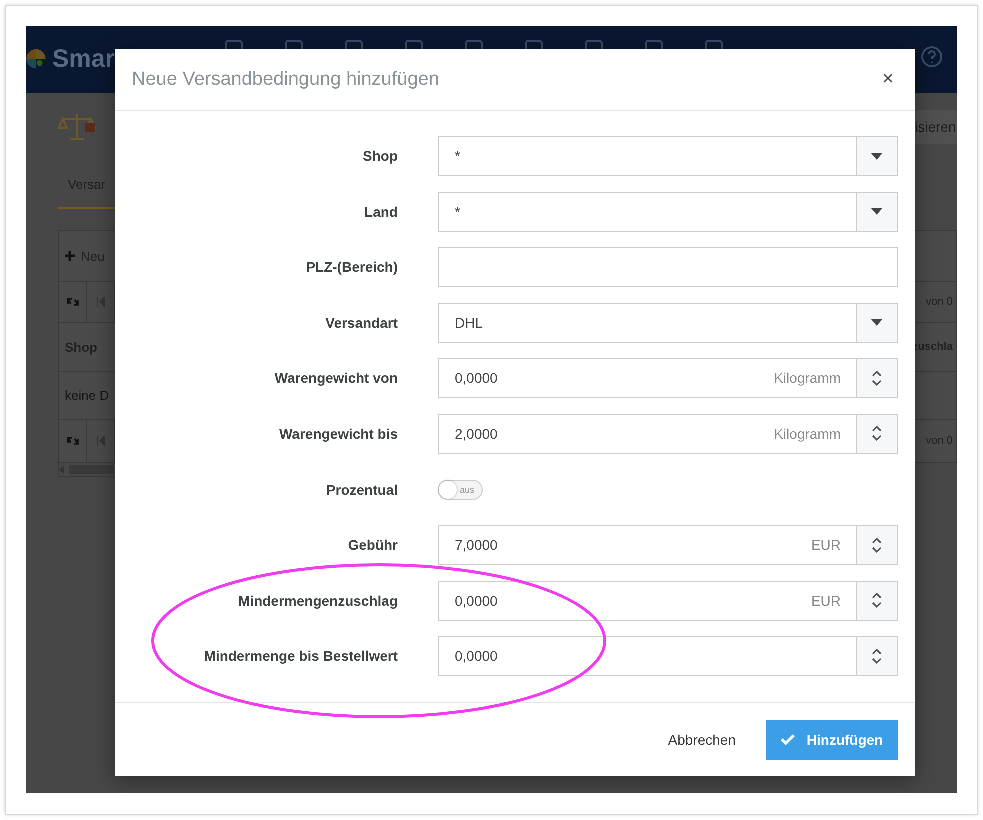 This screenshot has height=820, width=983. What do you see at coordinates (668, 267) in the screenshot?
I see `input-field` at bounding box center [668, 267].